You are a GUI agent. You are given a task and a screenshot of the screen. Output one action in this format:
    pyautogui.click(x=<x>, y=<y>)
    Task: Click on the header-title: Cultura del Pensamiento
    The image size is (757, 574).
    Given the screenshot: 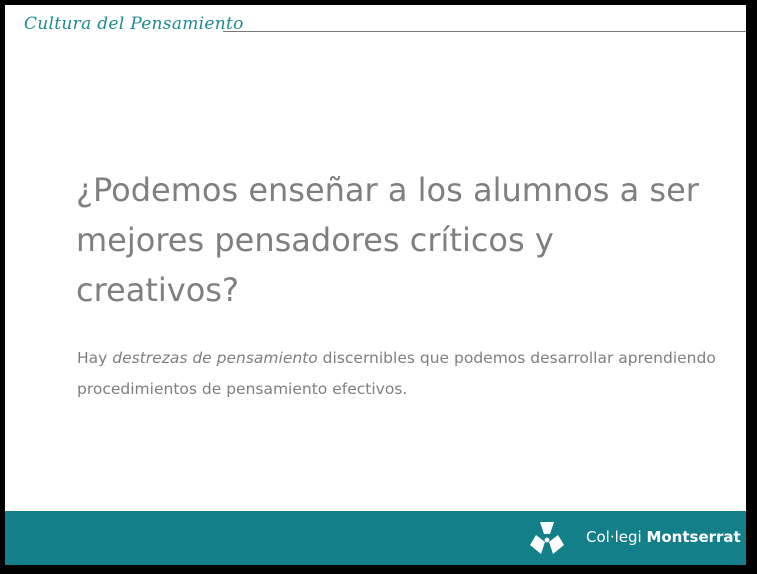 What is the action you would take?
    pyautogui.click(x=134, y=24)
    